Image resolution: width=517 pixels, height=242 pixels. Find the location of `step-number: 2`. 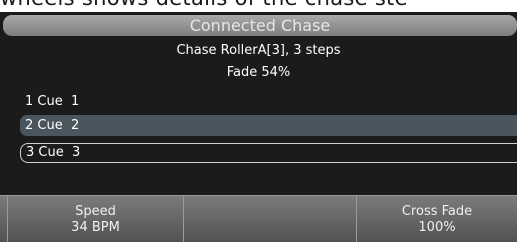

step-number: 2 is located at coordinates (29, 125).